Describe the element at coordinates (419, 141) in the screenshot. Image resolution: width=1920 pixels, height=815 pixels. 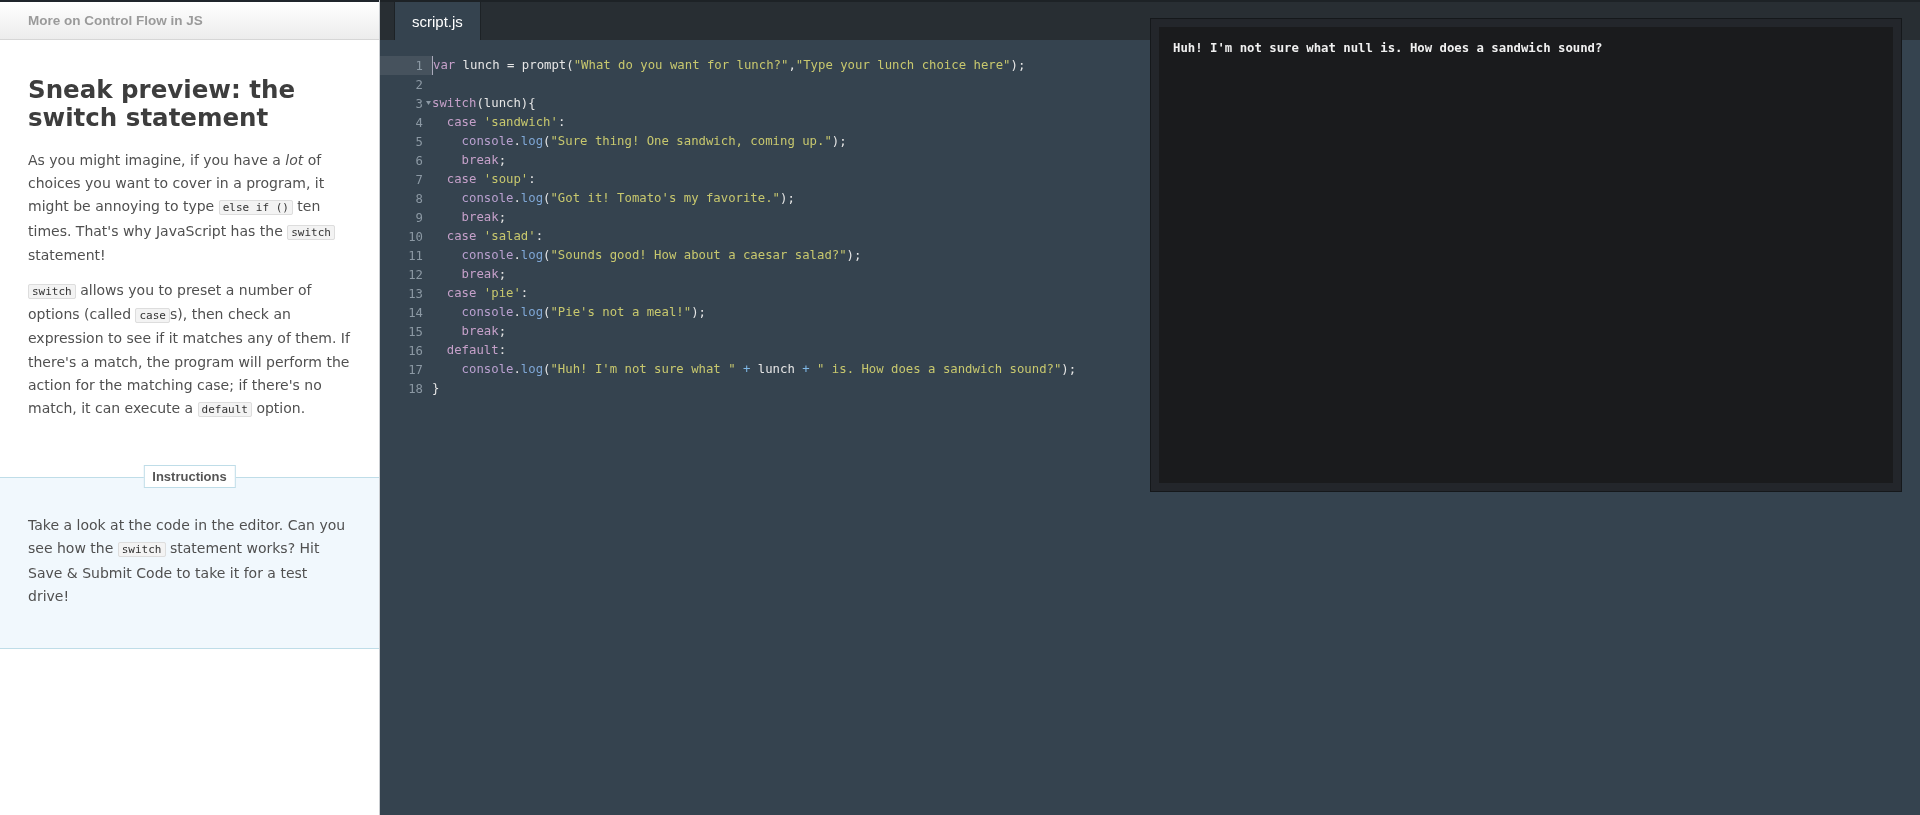
I see `line-number: 5` at that location.